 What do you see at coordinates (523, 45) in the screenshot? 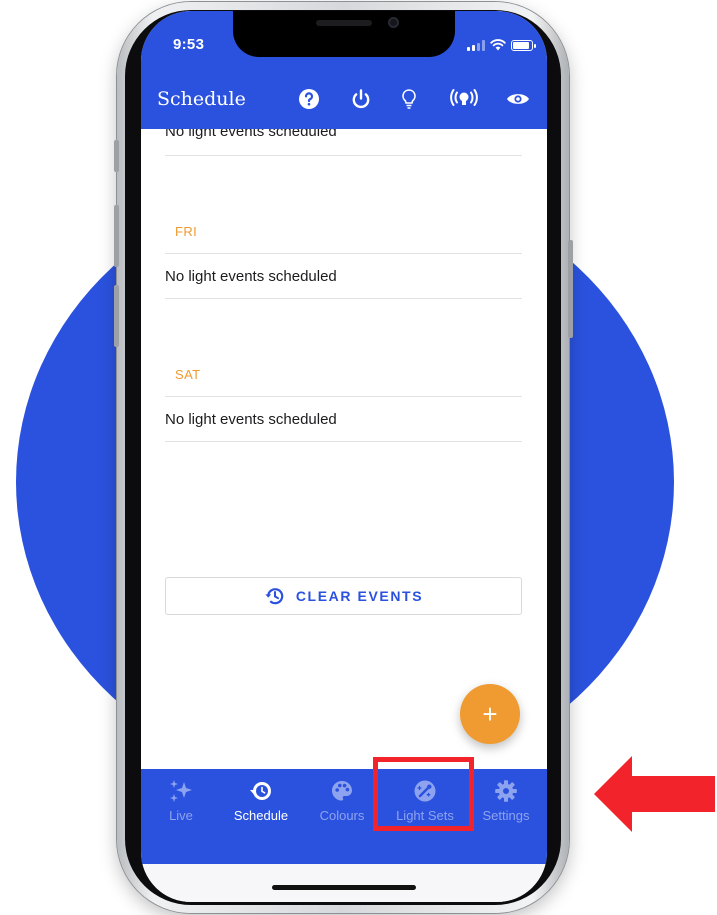
I see `battery-icon` at bounding box center [523, 45].